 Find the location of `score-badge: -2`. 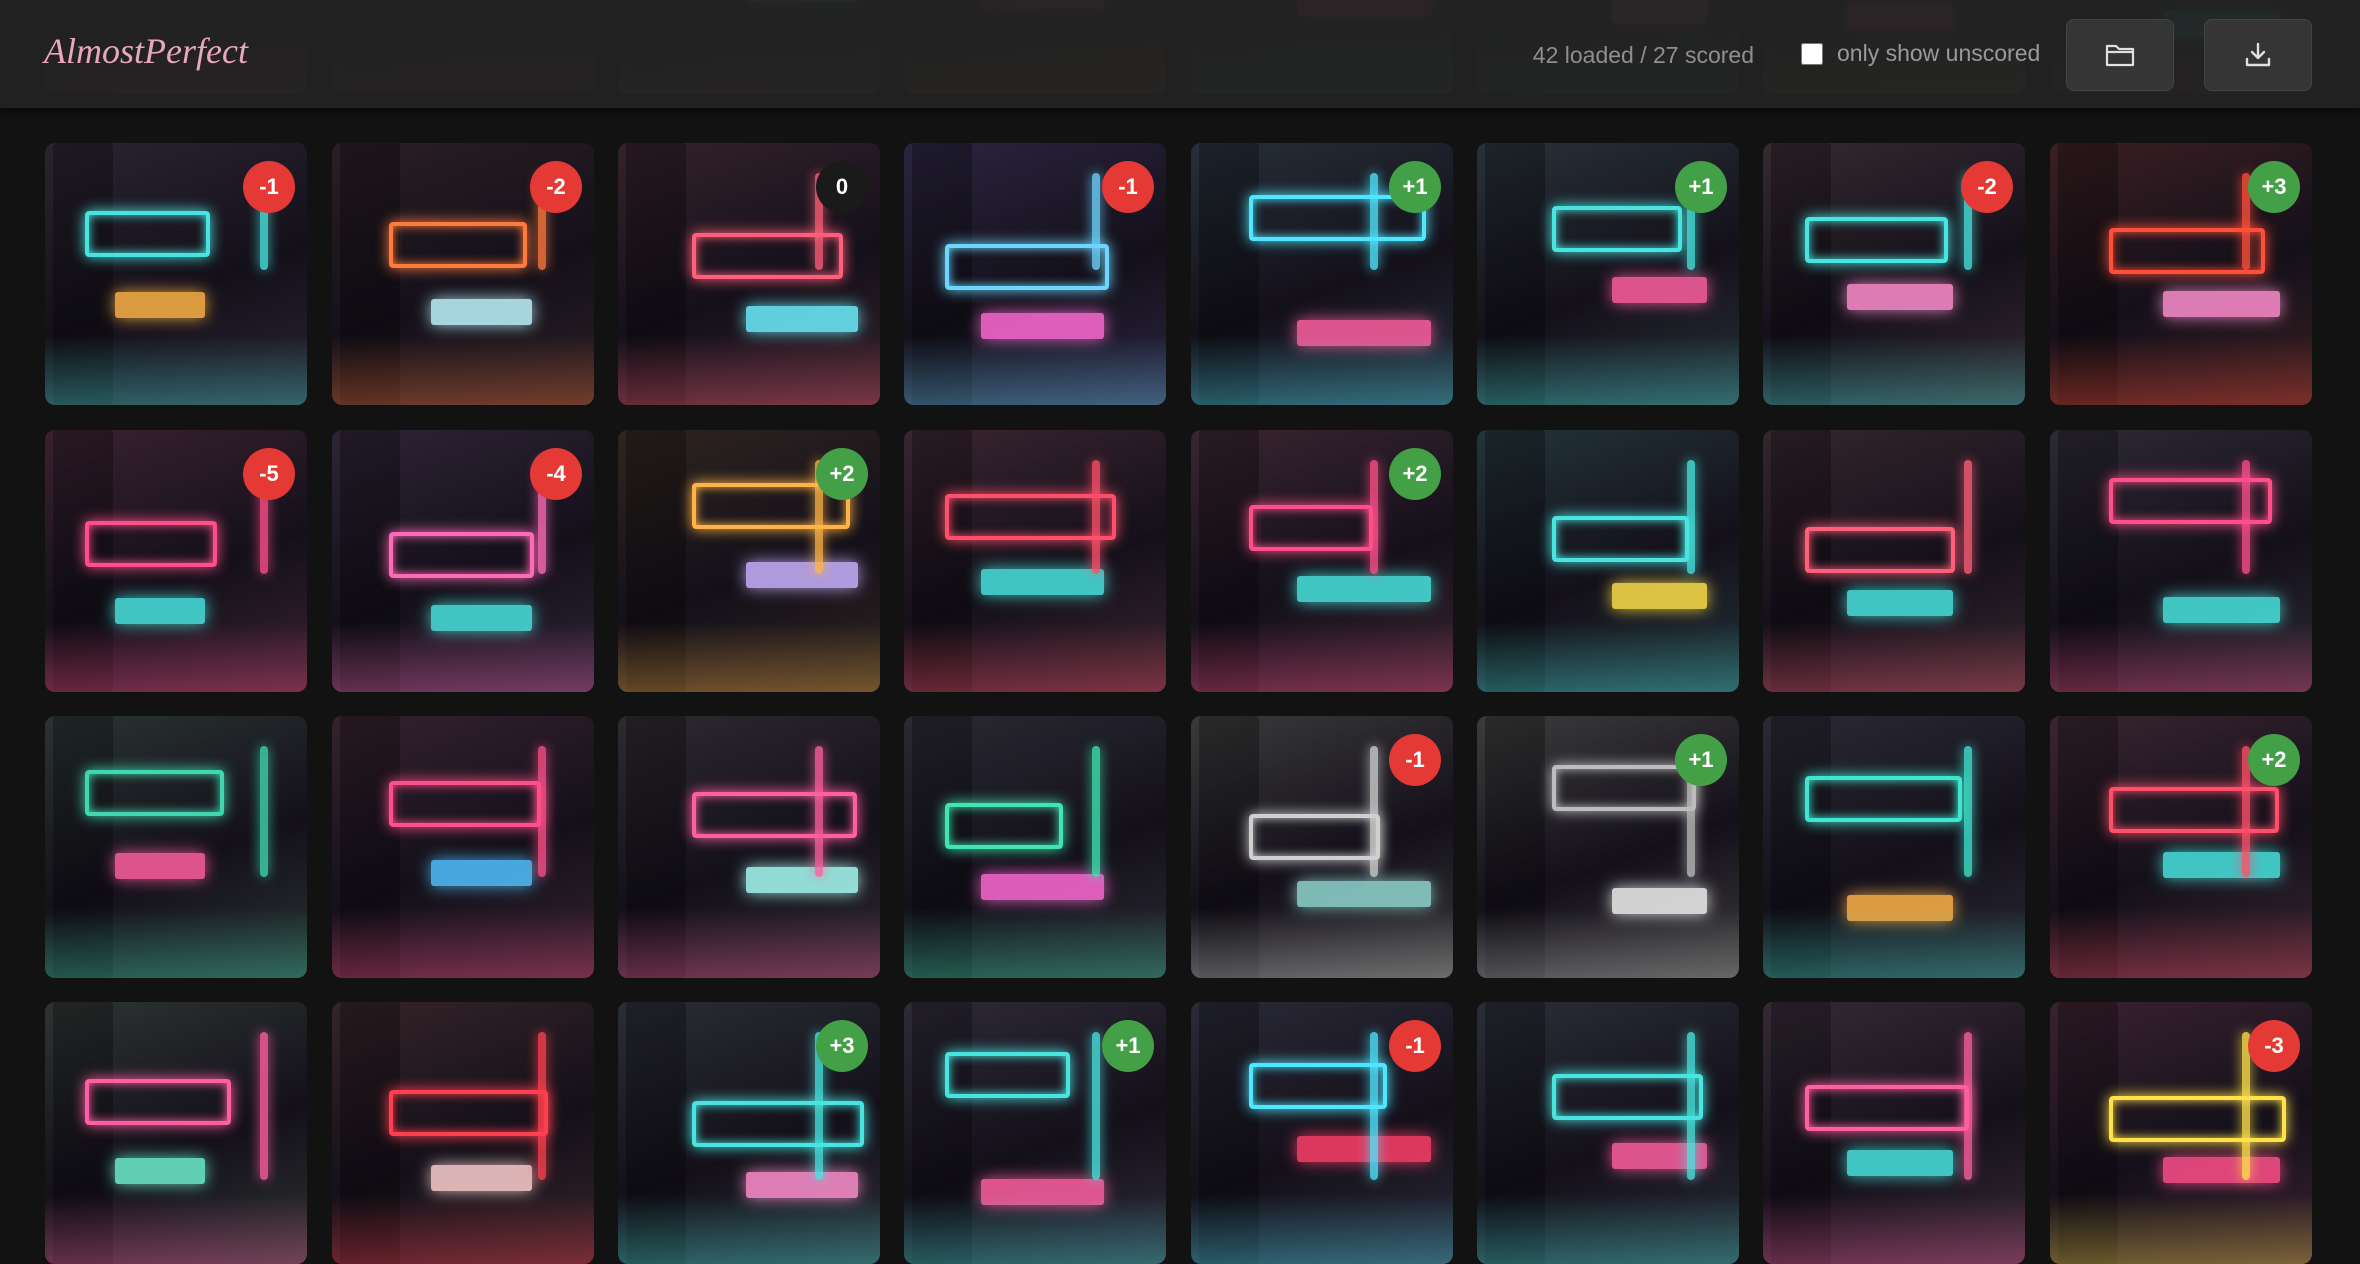

score-badge: -2 is located at coordinates (1987, 187).